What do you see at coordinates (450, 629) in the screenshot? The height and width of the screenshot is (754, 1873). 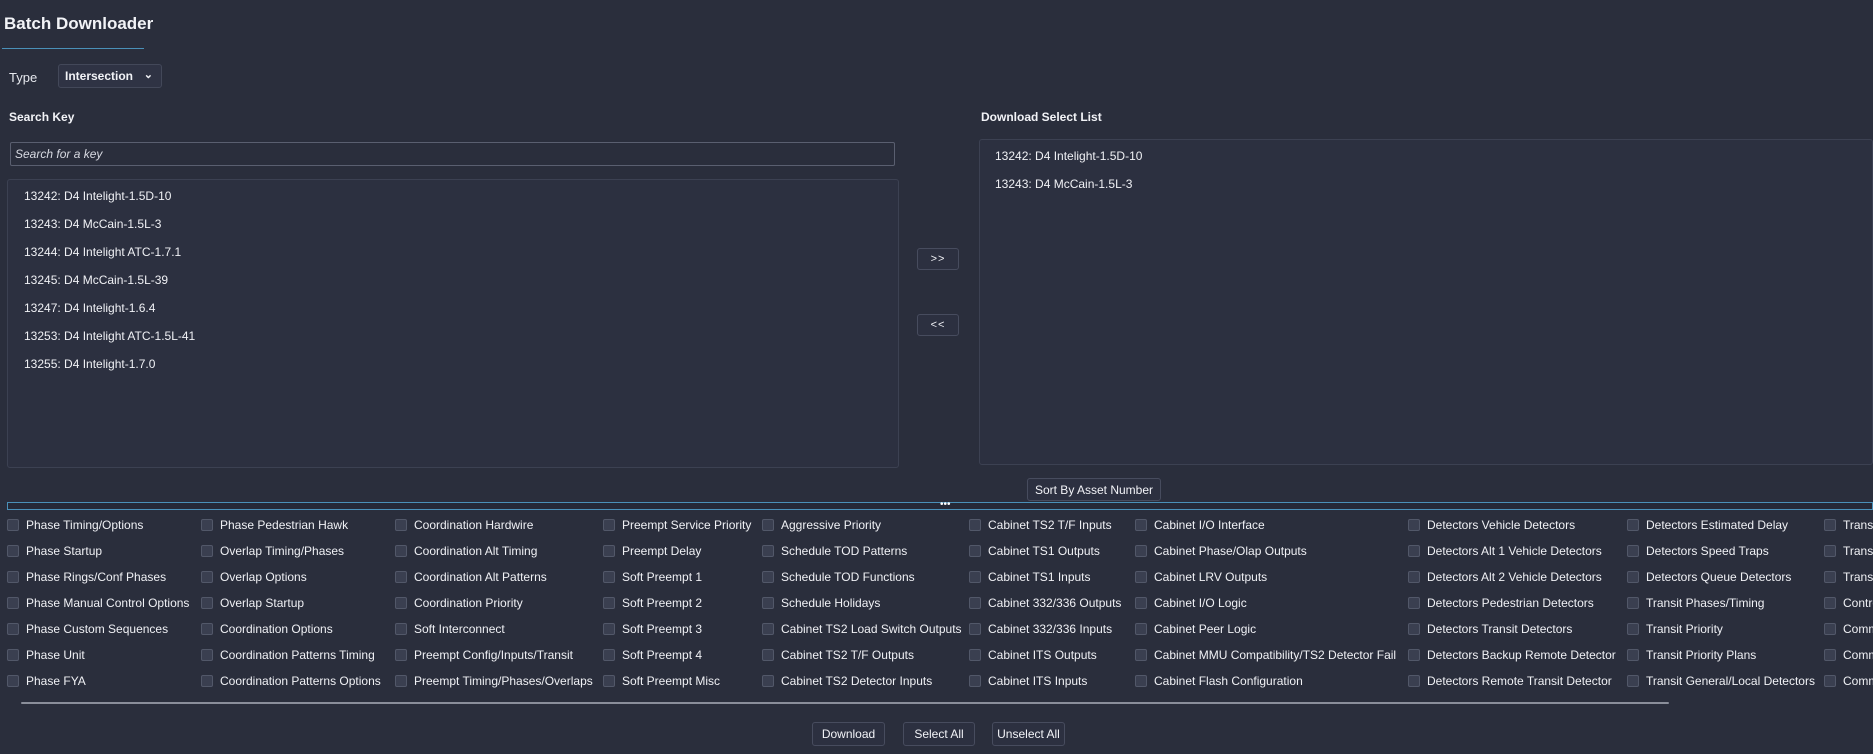 I see `option-checkbox-row: Soft Interconnect` at bounding box center [450, 629].